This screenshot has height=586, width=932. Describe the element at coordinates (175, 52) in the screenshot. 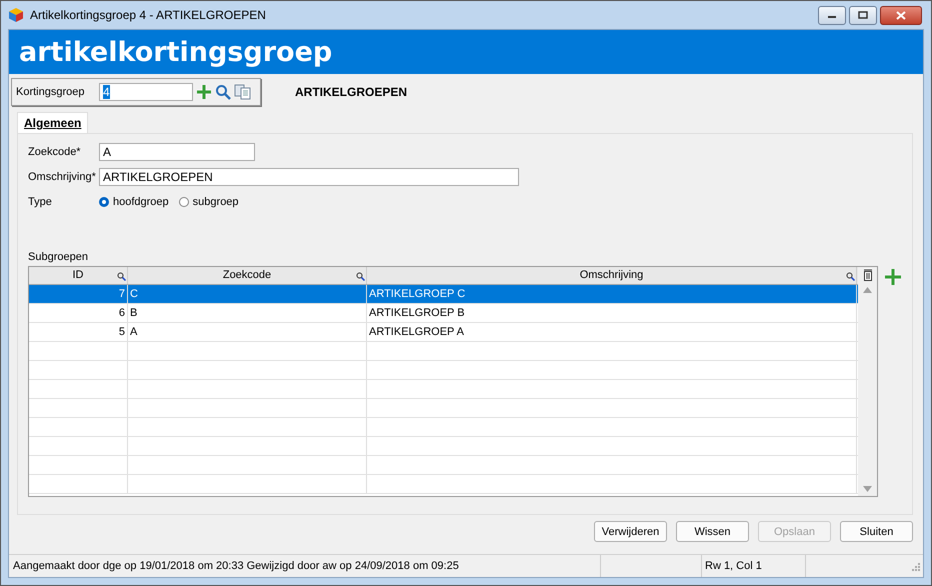

I see `page-title: artikelkortingsgroep` at that location.